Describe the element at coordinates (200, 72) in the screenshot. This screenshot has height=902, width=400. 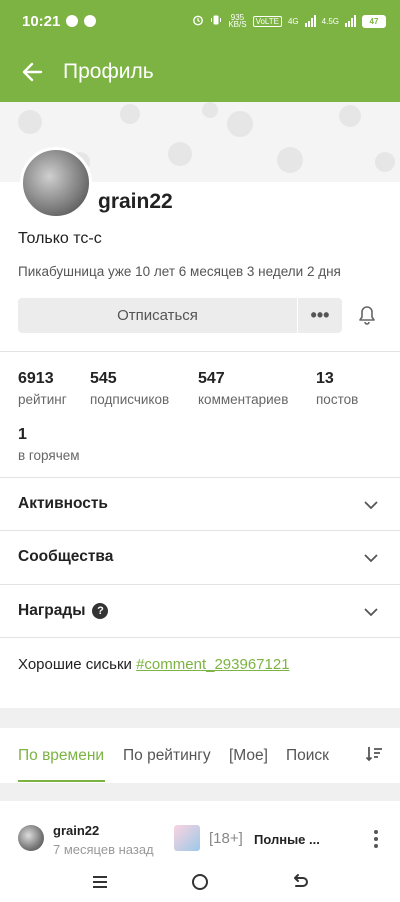
I see `app-bar: Профиль` at that location.